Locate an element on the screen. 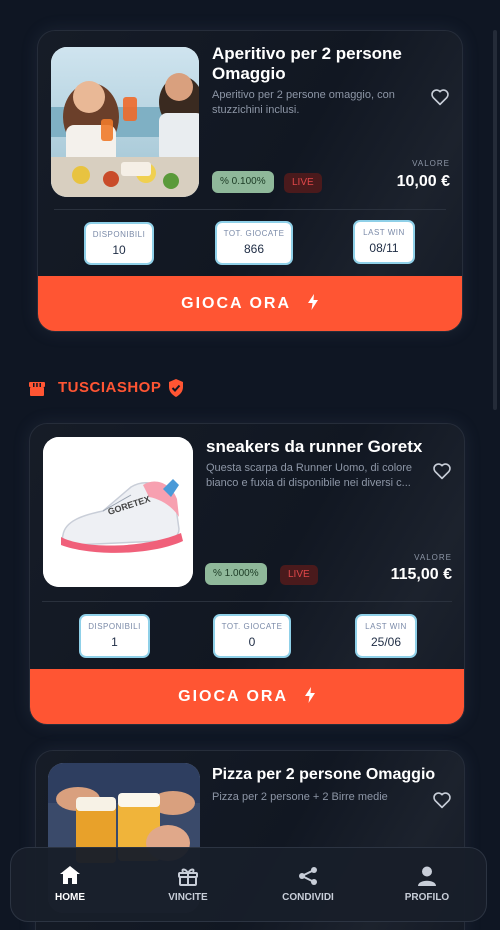 Image resolution: width=500 pixels, height=930 pixels. product-title: Pizza per 2 persone Omaggio is located at coordinates (324, 774).